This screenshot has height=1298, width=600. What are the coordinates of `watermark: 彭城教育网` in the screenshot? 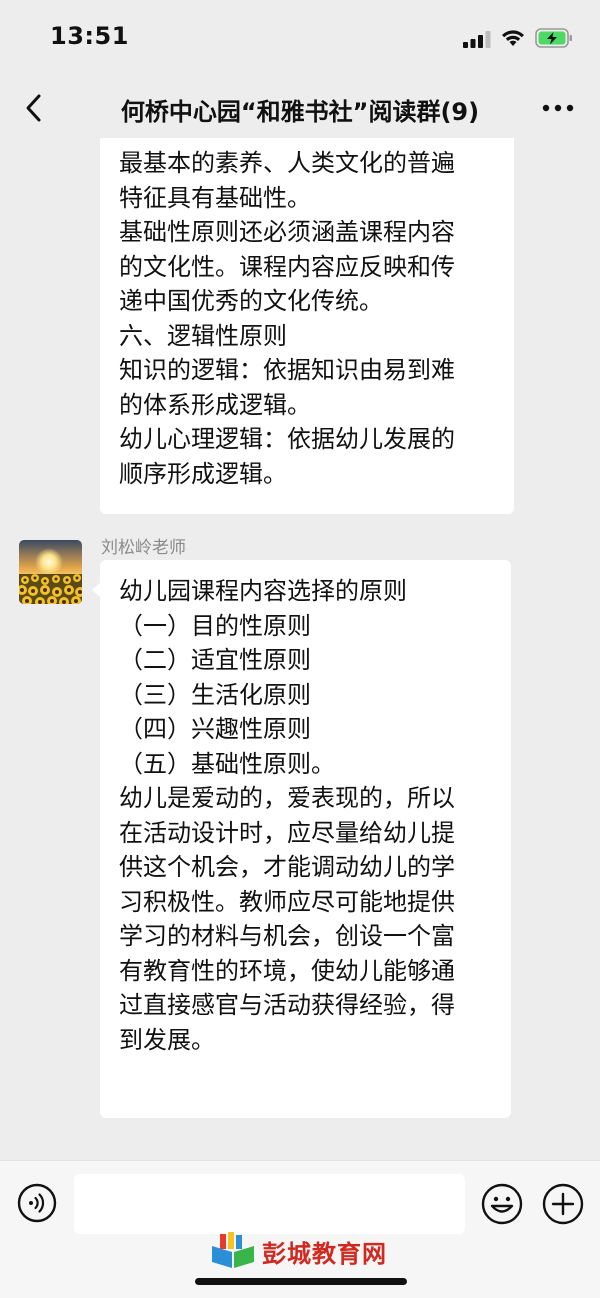 It's located at (308, 1252).